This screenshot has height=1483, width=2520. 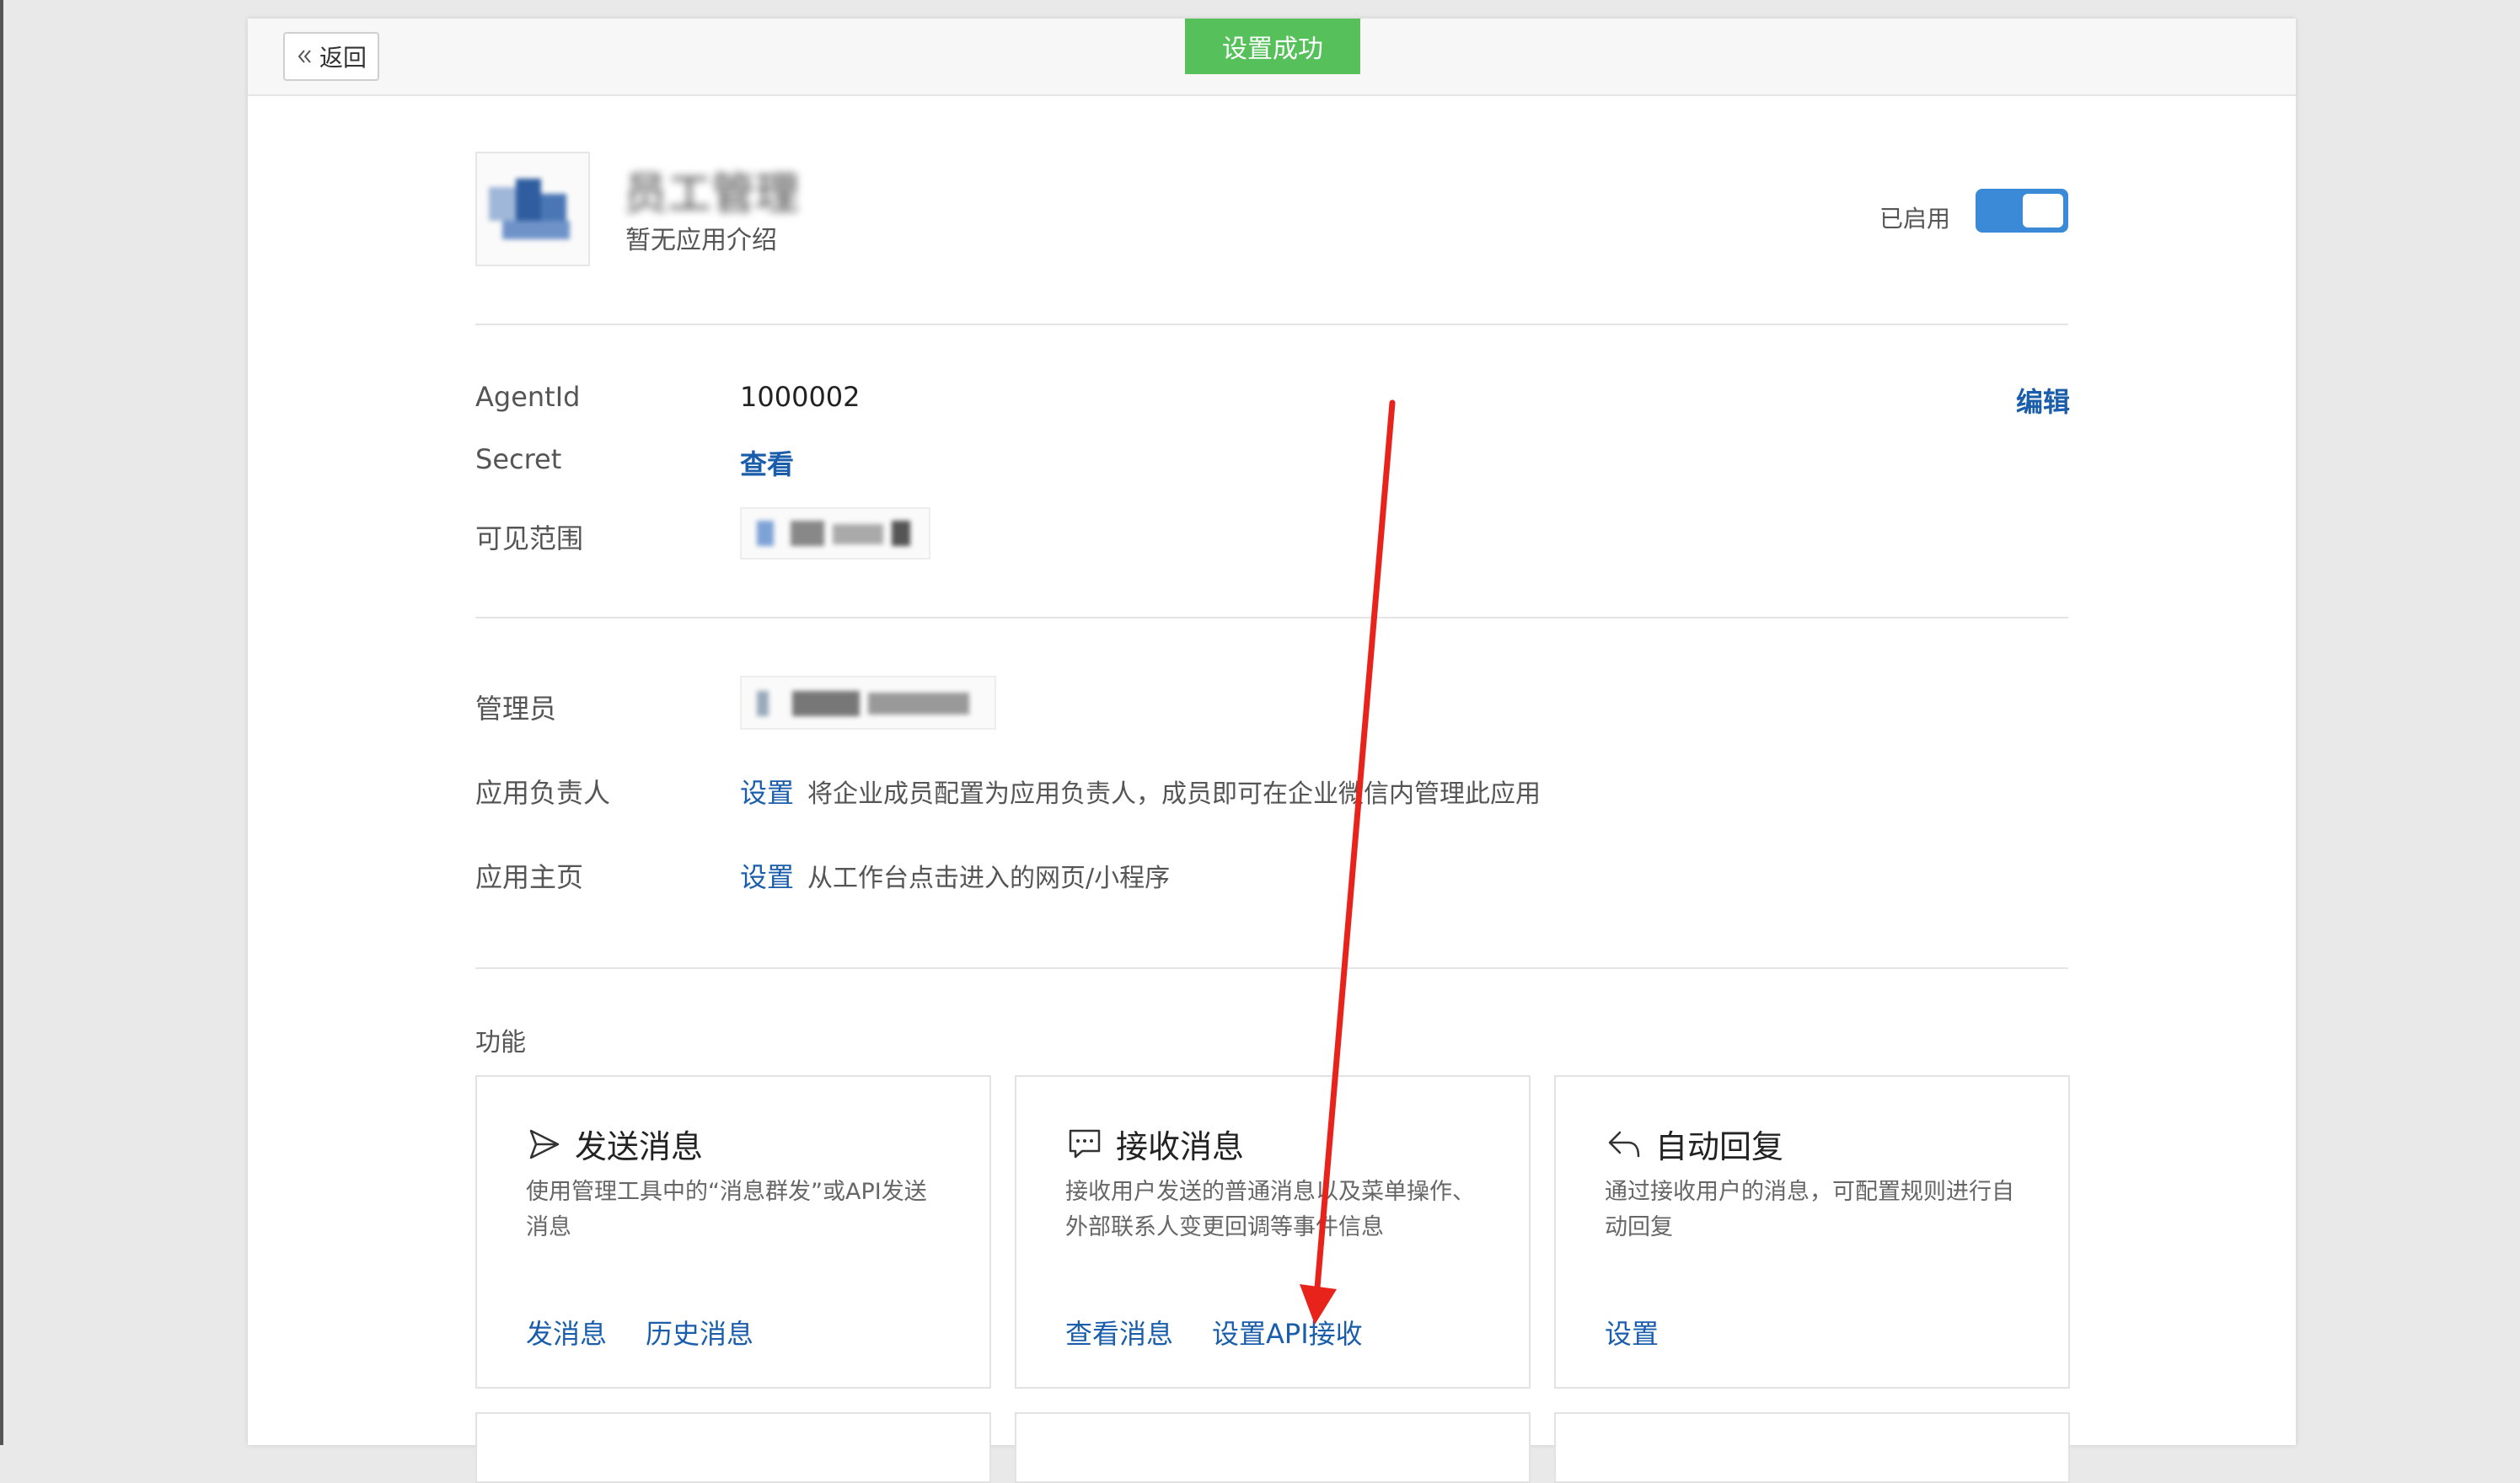 What do you see at coordinates (518, 459) in the screenshot?
I see `secret-label: Secret` at bounding box center [518, 459].